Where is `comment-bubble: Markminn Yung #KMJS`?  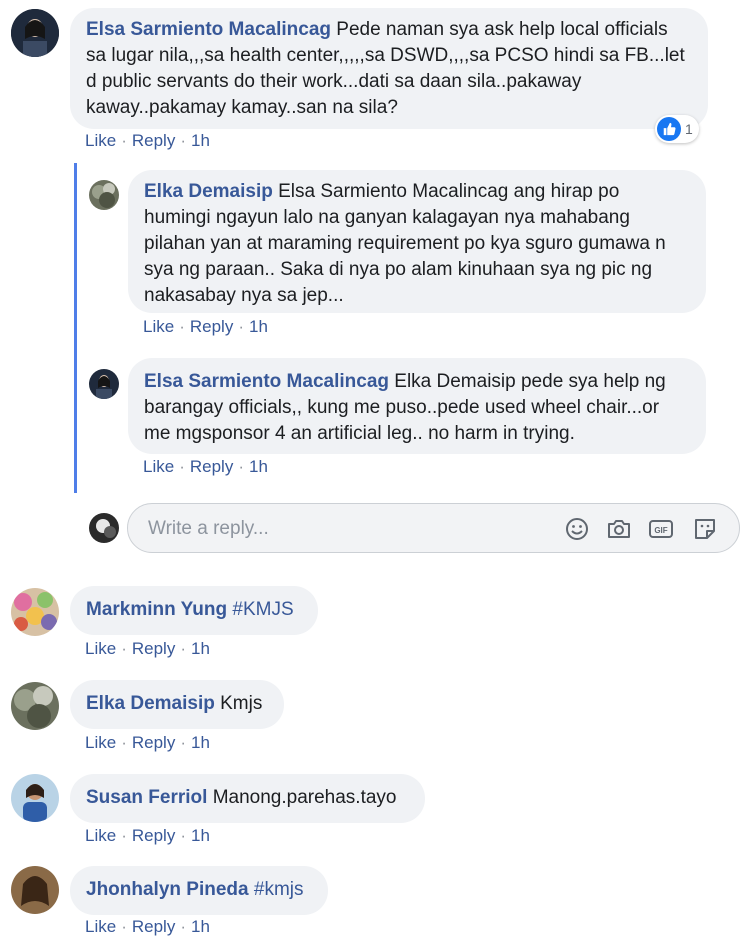 comment-bubble: Markminn Yung #KMJS is located at coordinates (194, 610).